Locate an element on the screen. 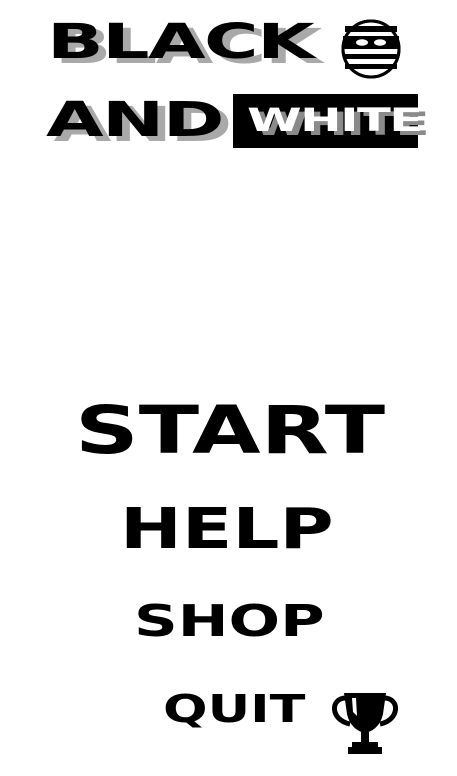 This screenshot has height=776, width=457. trophy-icon is located at coordinates (365, 723).